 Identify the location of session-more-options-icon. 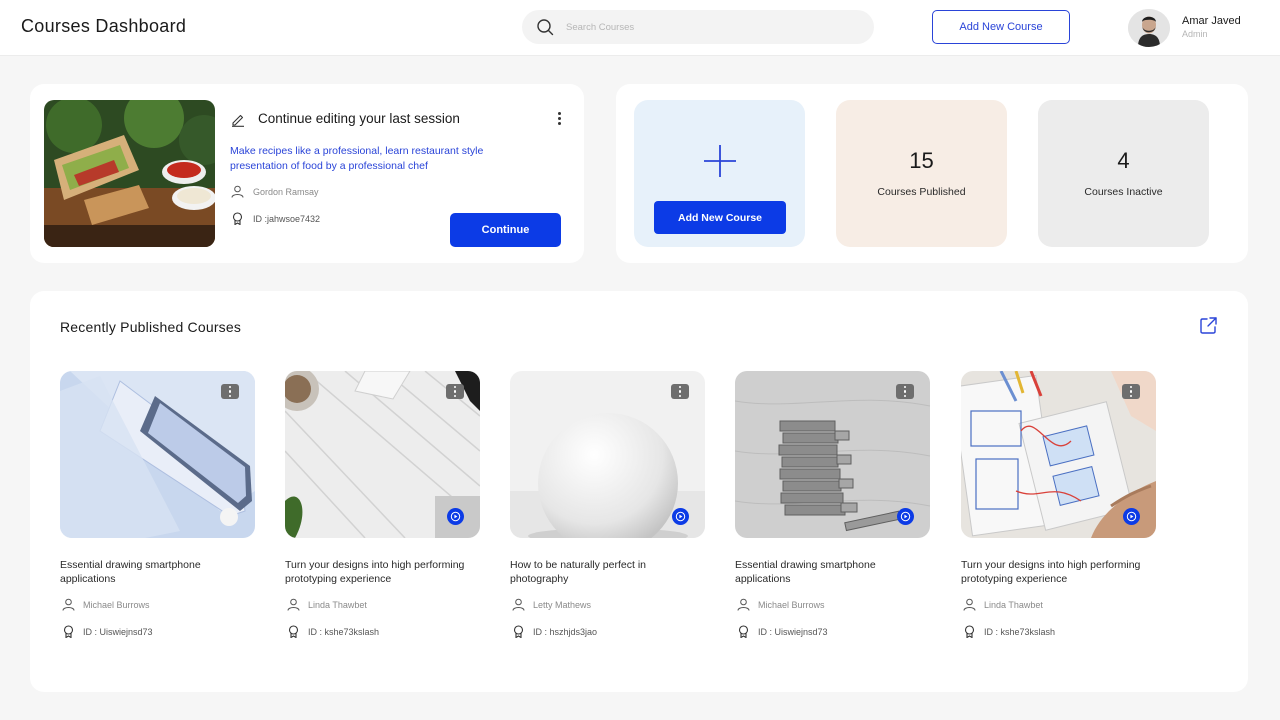
(559, 118).